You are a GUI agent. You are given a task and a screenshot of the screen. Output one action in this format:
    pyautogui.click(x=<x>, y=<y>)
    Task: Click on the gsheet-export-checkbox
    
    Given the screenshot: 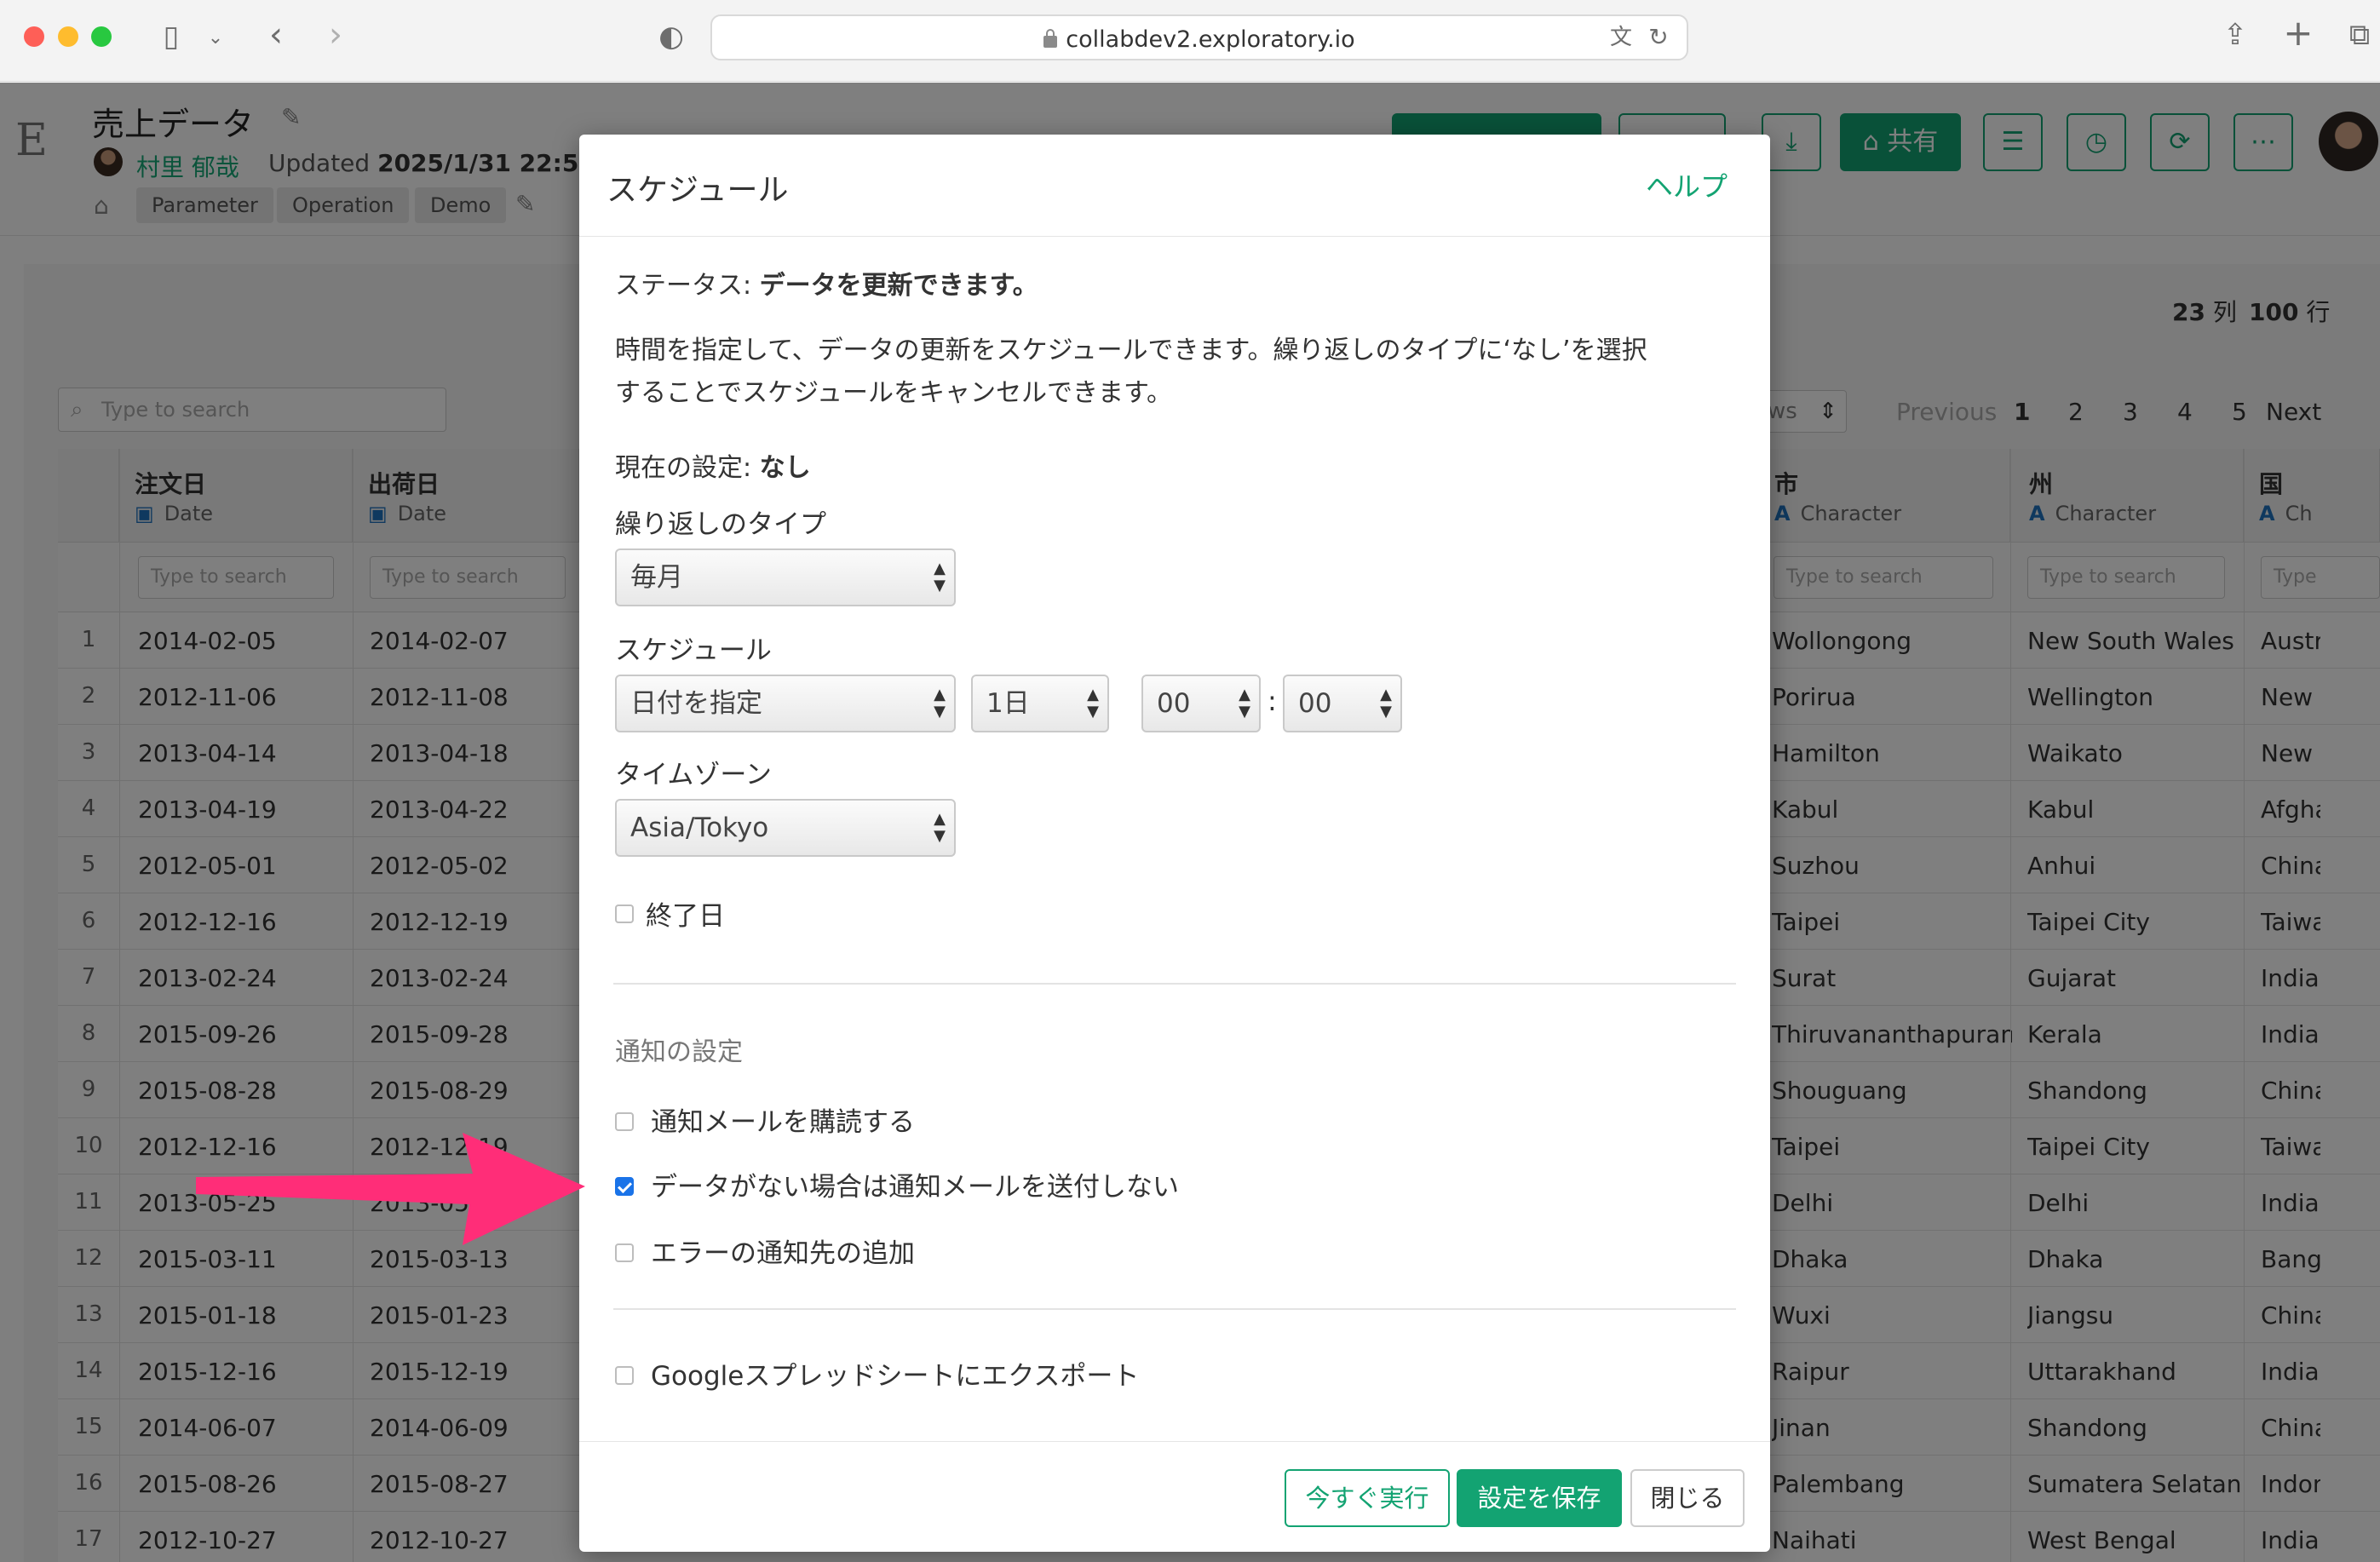 What is the action you would take?
    pyautogui.click(x=625, y=1375)
    